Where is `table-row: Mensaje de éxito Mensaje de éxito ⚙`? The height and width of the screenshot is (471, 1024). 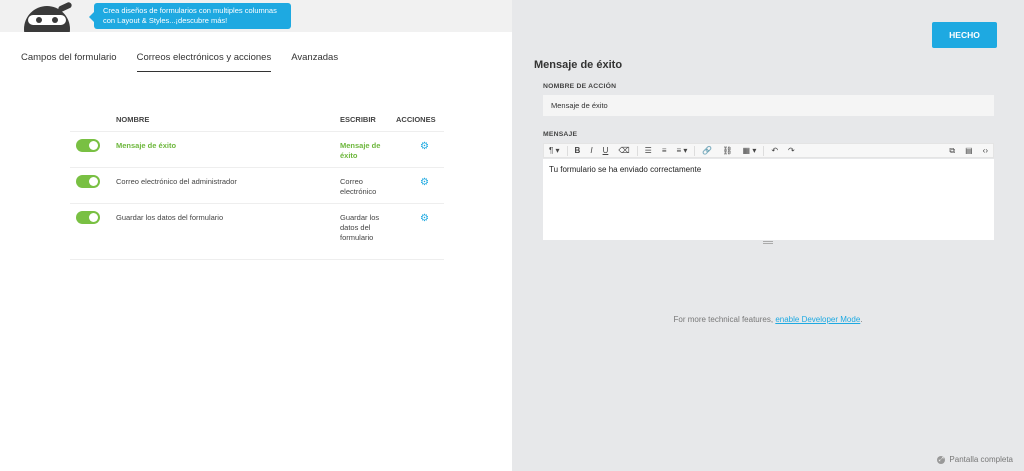 table-row: Mensaje de éxito Mensaje de éxito ⚙ is located at coordinates (257, 150).